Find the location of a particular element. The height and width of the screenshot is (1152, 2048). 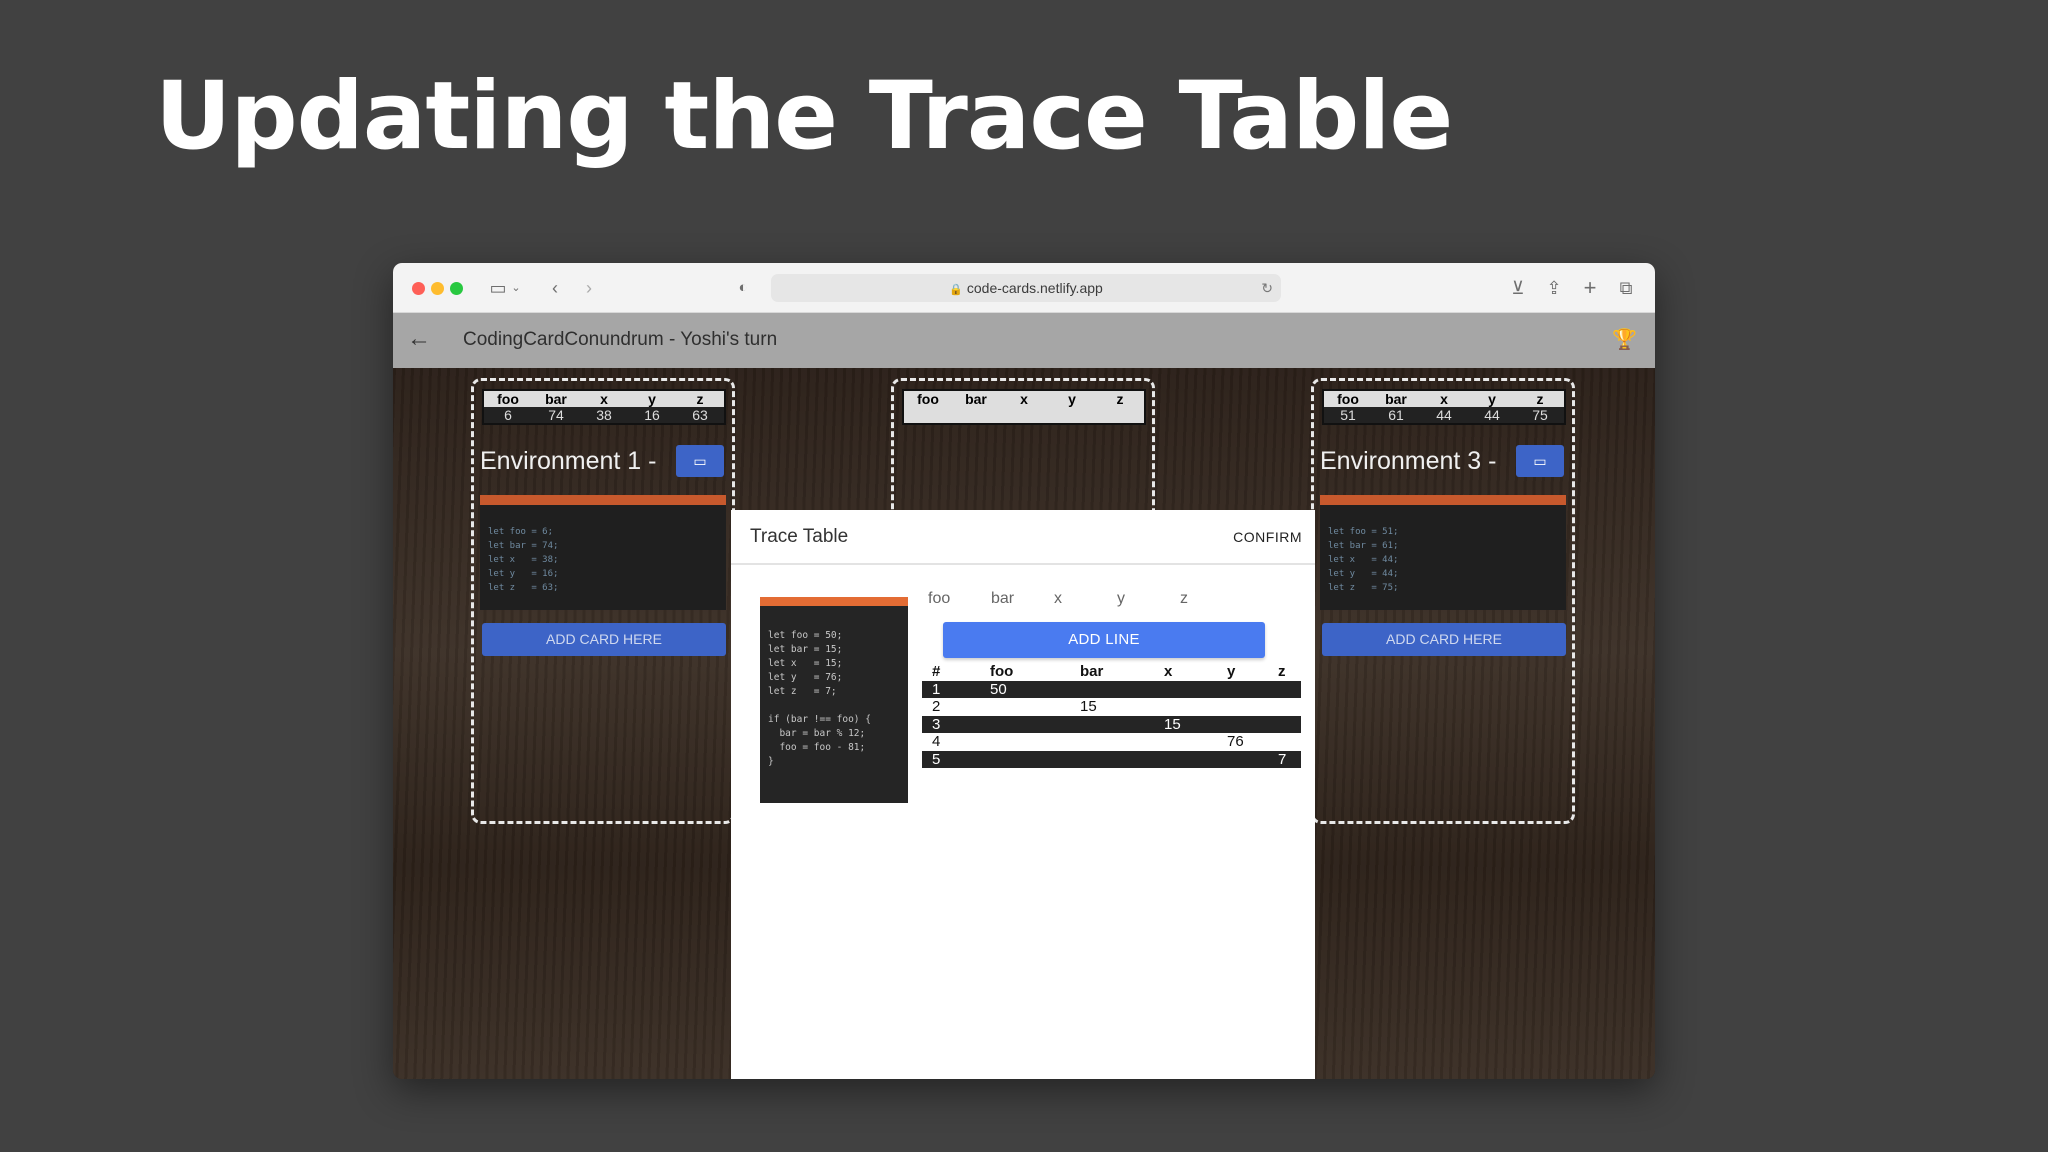

code-line: let y = 44; is located at coordinates (1363, 574).